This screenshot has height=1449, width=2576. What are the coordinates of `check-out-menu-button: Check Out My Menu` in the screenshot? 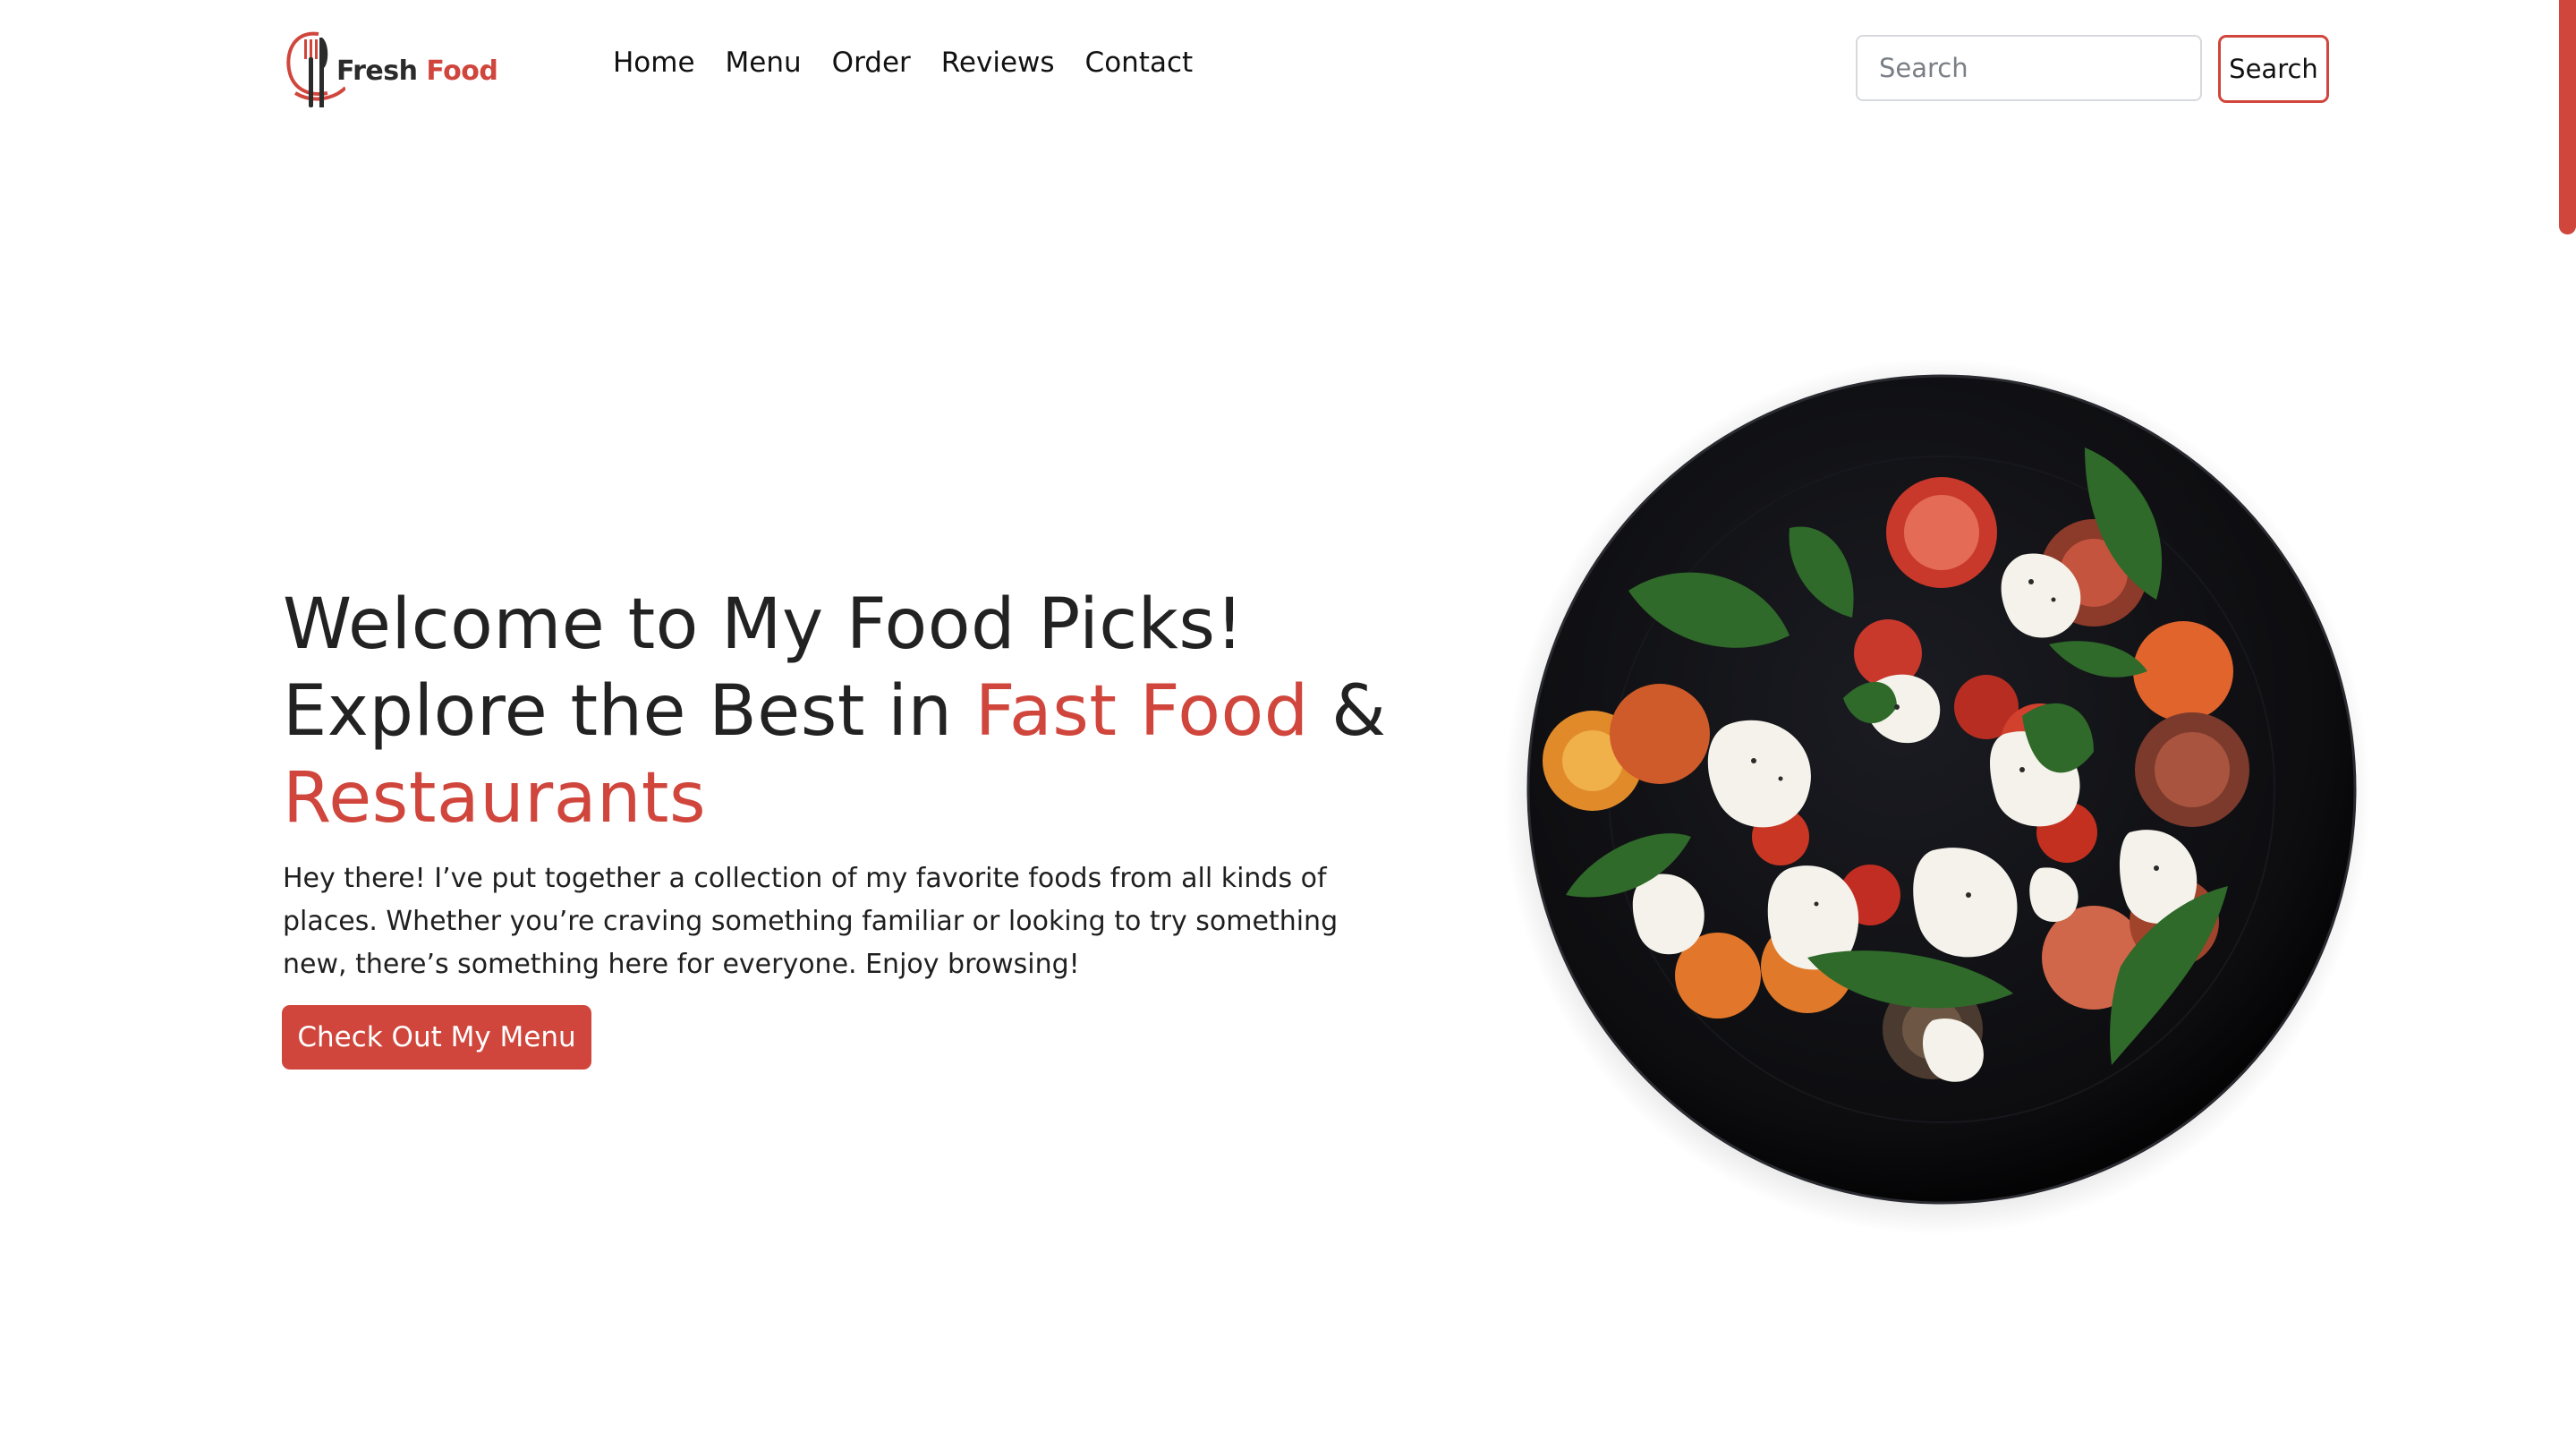 It's located at (436, 1037).